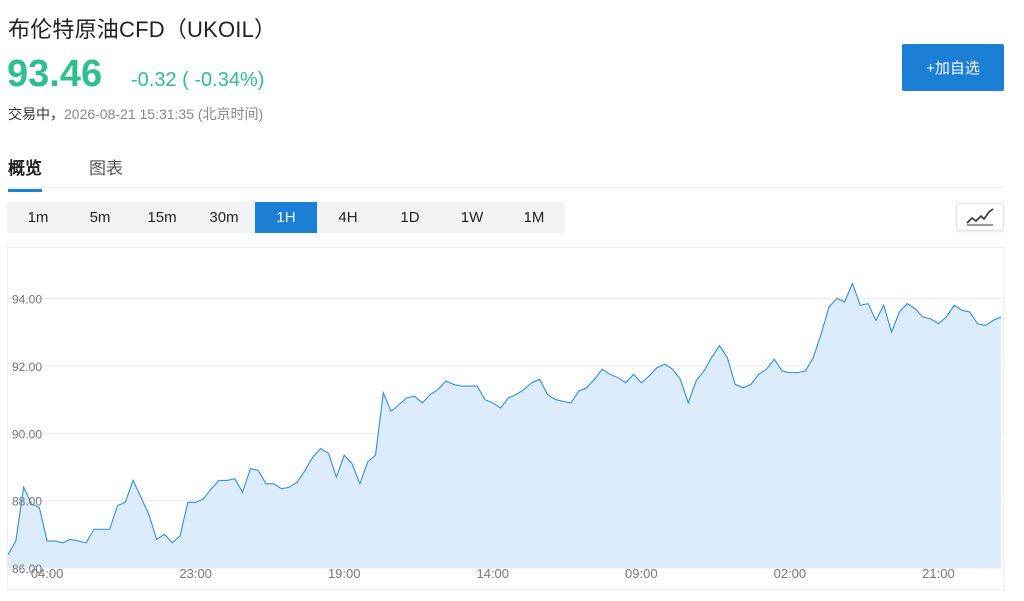  I want to click on interval-1d: 1D, so click(410, 217).